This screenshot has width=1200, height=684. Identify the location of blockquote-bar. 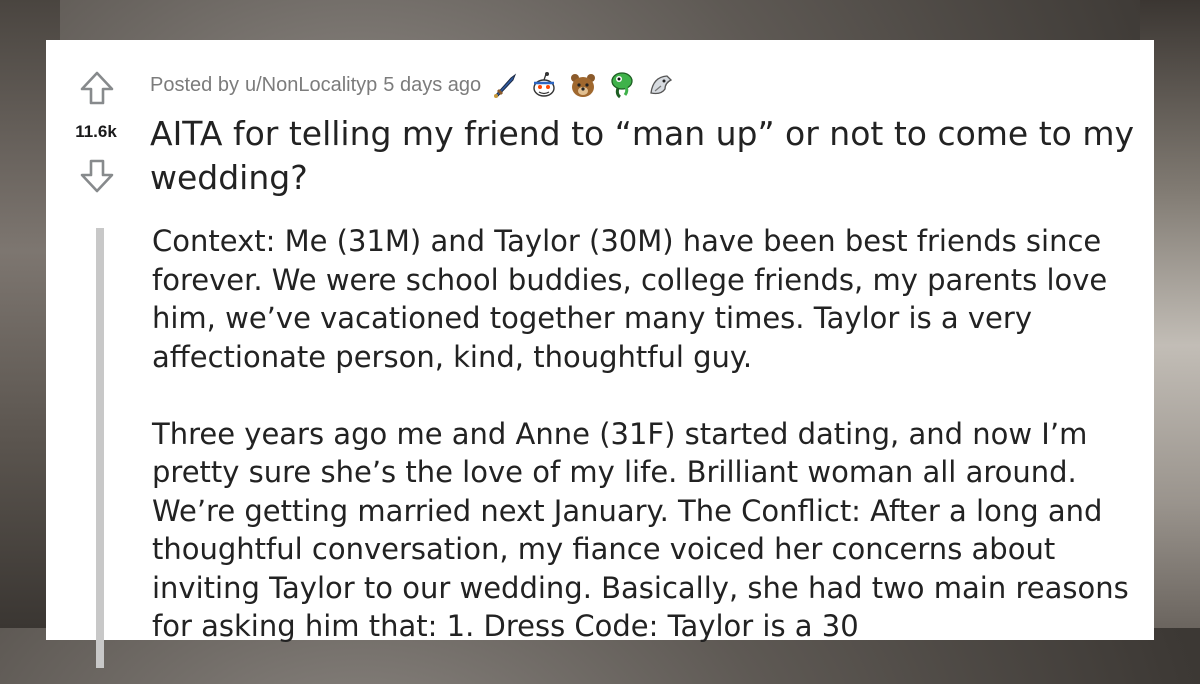
(100, 448).